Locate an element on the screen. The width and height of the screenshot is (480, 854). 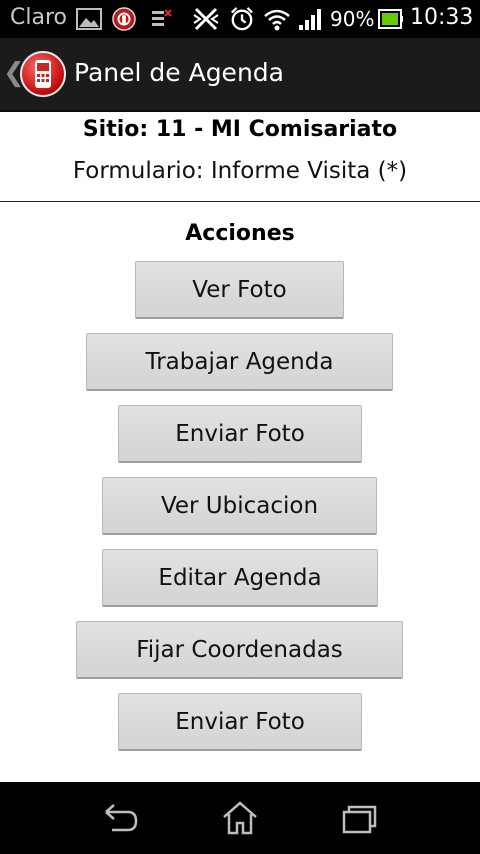
status-bar: Claro 90% 10:33 is located at coordinates (240, 19).